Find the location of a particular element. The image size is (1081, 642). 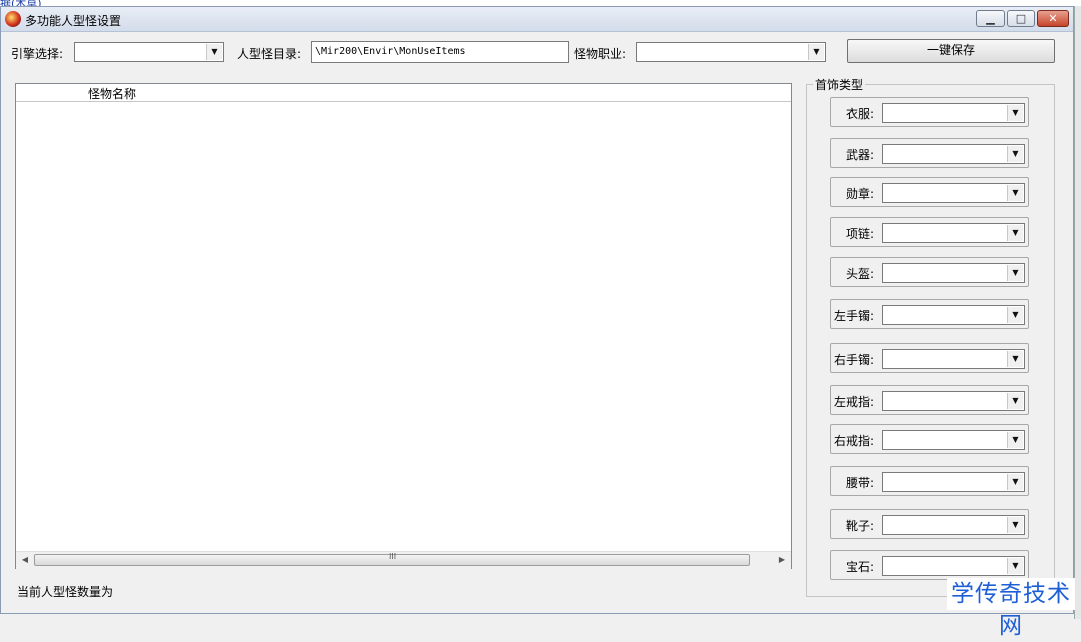

equipment-group-title: 首饰类型 is located at coordinates (839, 84).